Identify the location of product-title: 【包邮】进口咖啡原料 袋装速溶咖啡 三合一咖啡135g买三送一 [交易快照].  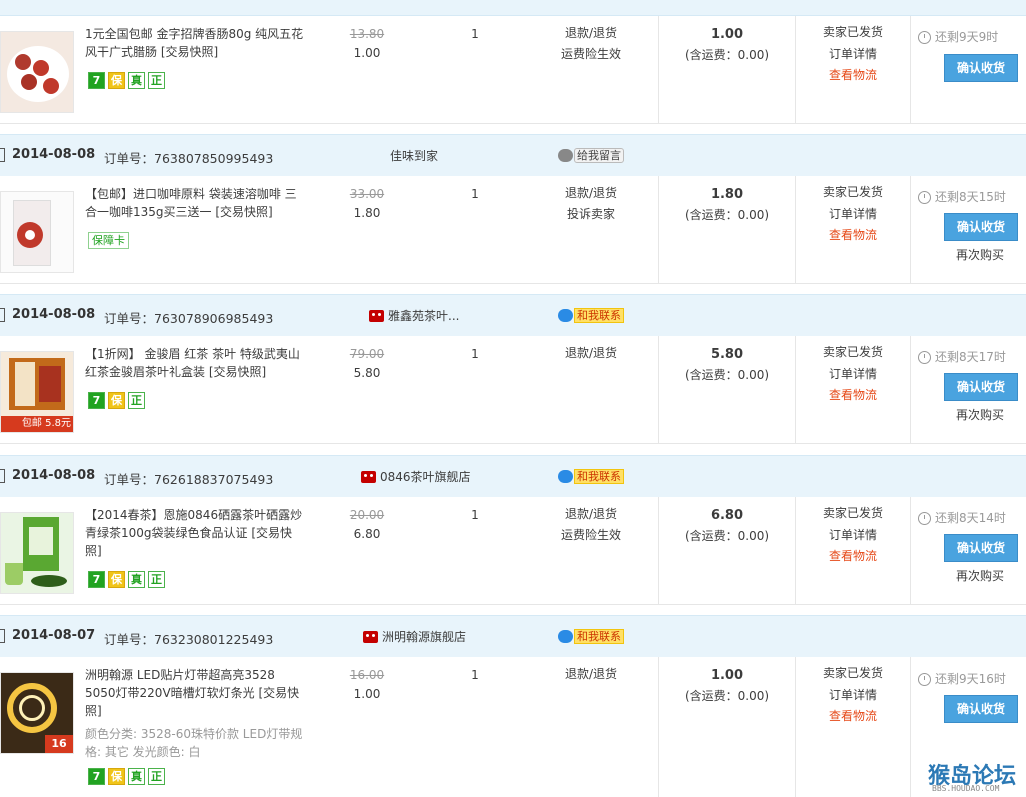
(196, 203).